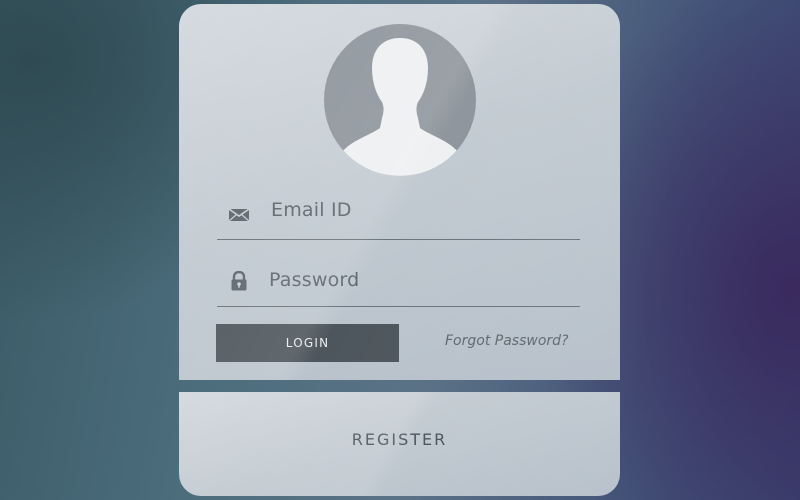 This screenshot has width=800, height=500. What do you see at coordinates (239, 214) in the screenshot?
I see `envelope-icon` at bounding box center [239, 214].